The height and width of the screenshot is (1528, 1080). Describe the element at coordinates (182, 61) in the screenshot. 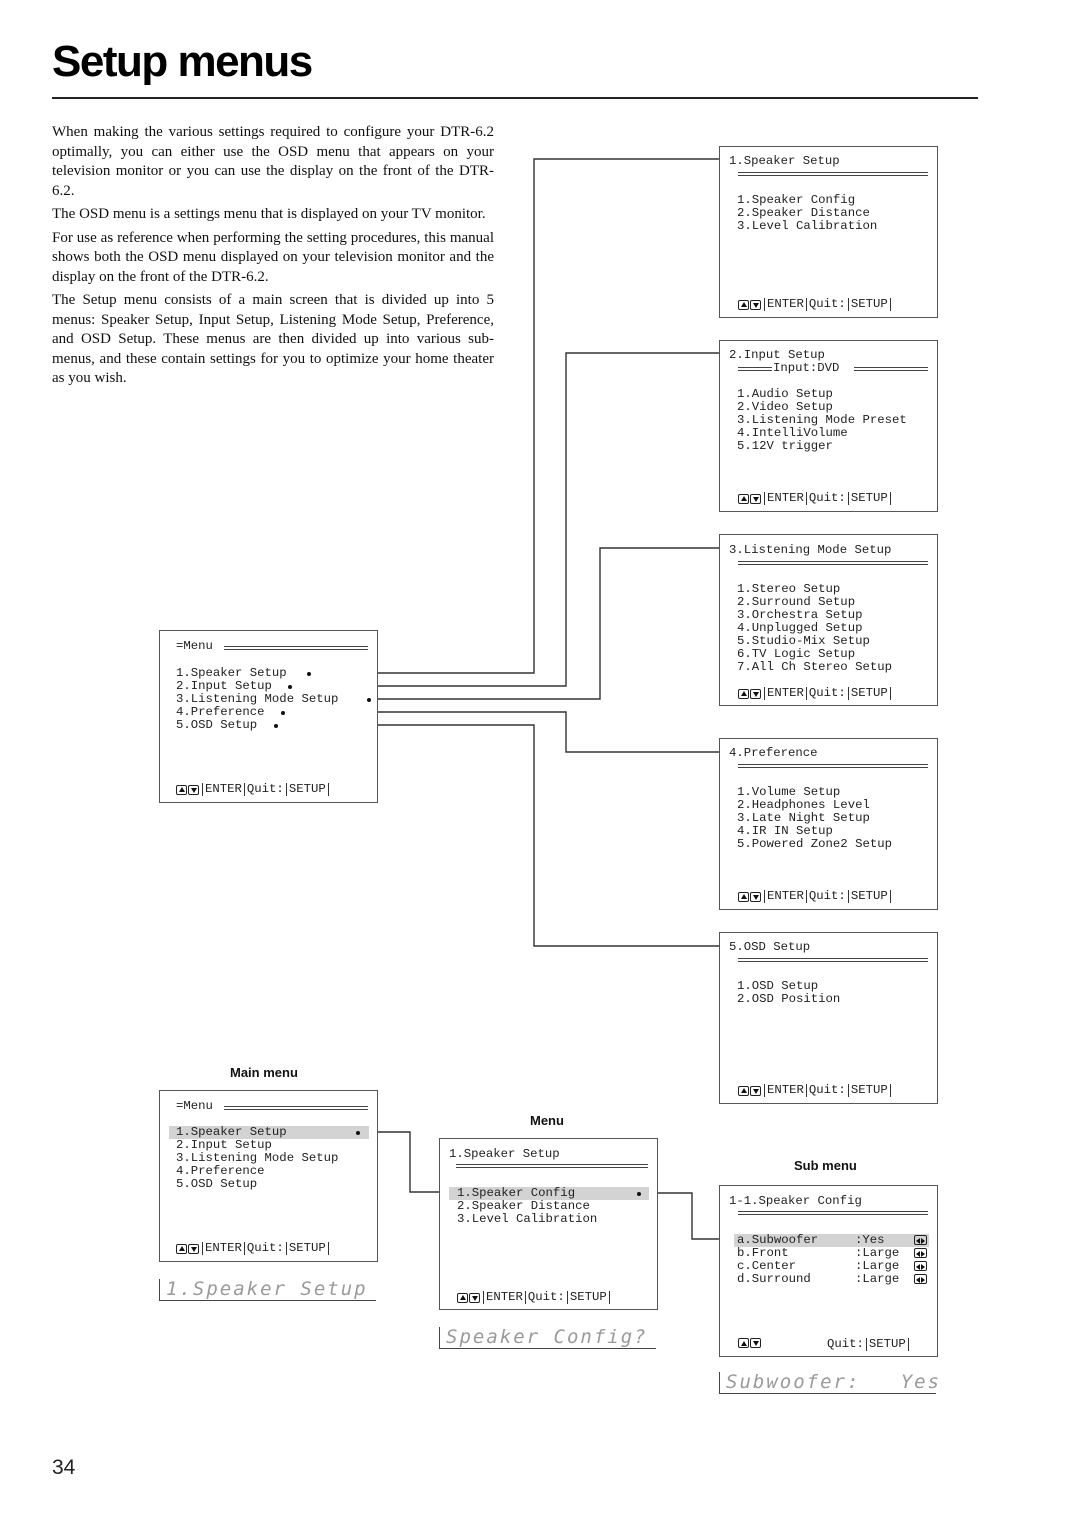

I see `page-title: Setup menus` at that location.